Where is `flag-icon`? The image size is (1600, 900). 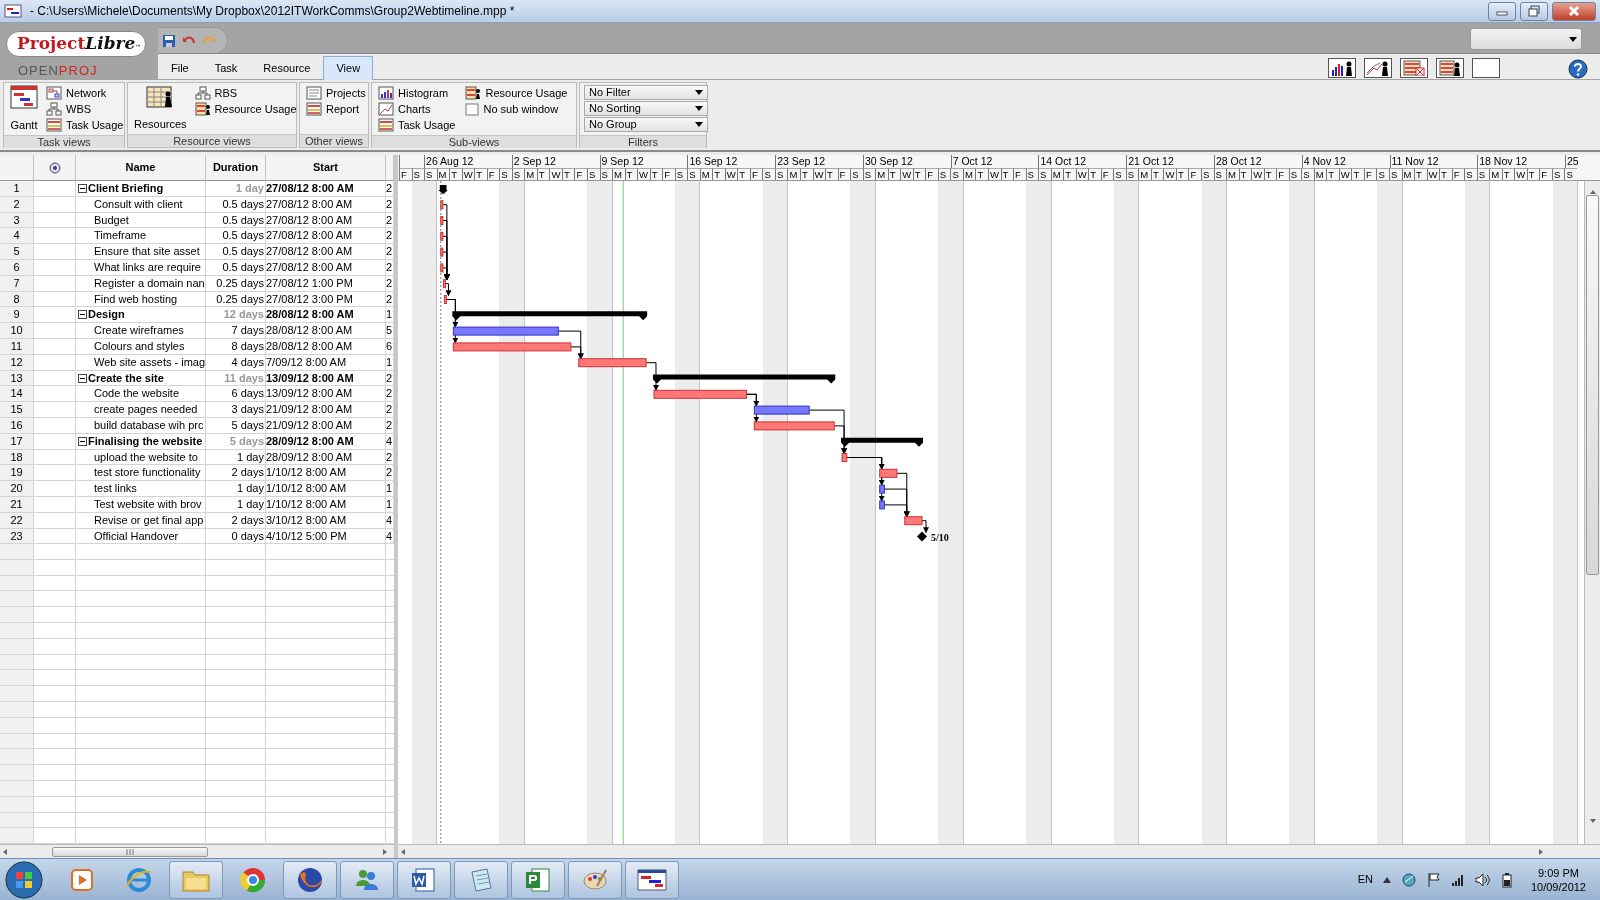 flag-icon is located at coordinates (1433, 879).